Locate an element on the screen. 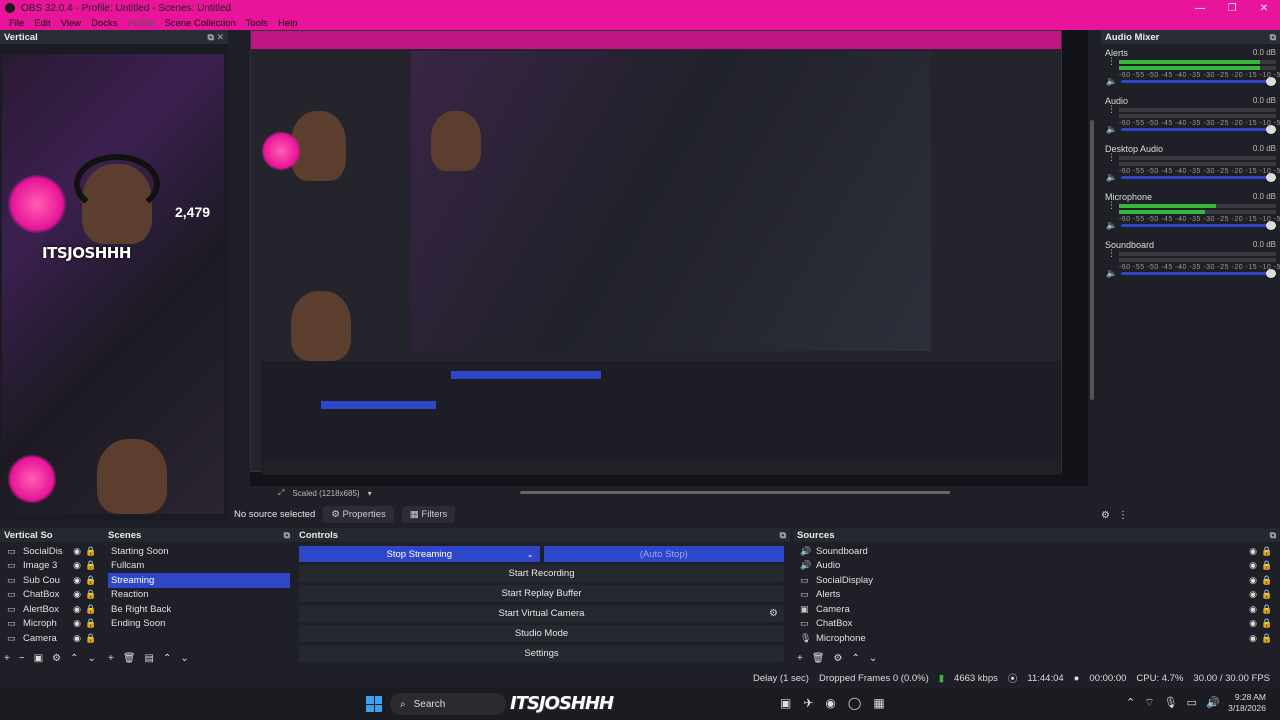 Image resolution: width=1280 pixels, height=720 pixels. start-recording-button: Start Recording is located at coordinates (541, 573).